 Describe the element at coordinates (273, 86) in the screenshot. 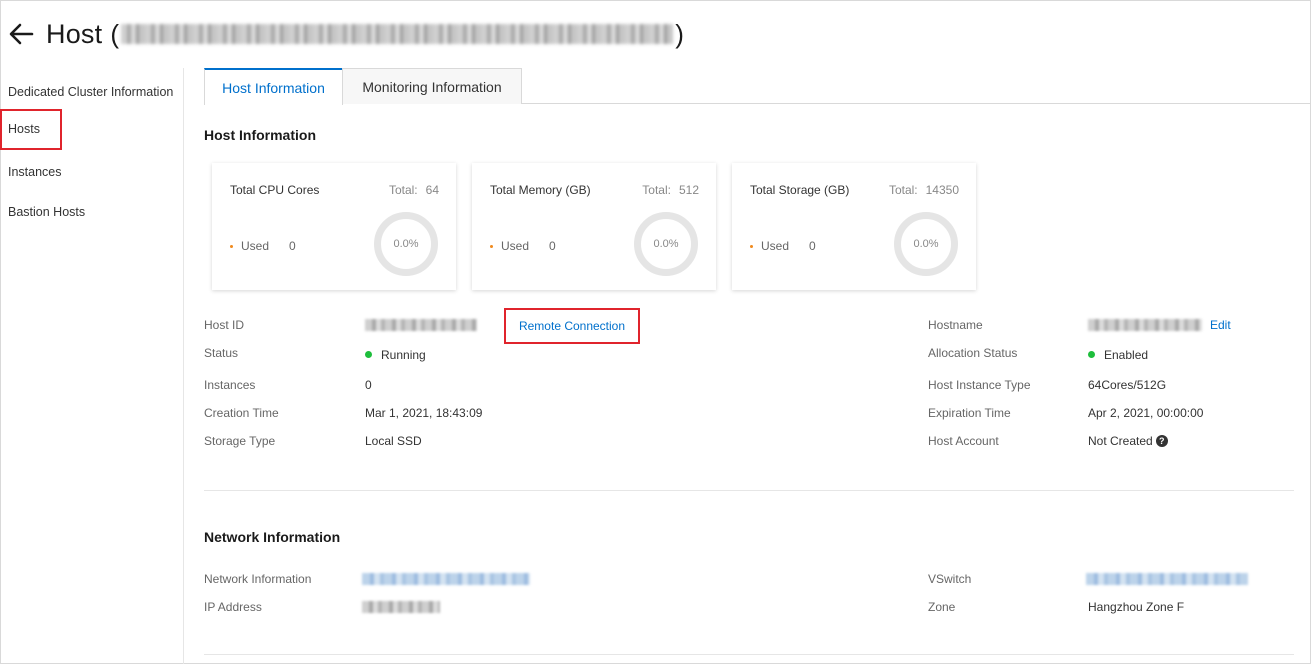

I see `tab-host-information: Host Information` at that location.